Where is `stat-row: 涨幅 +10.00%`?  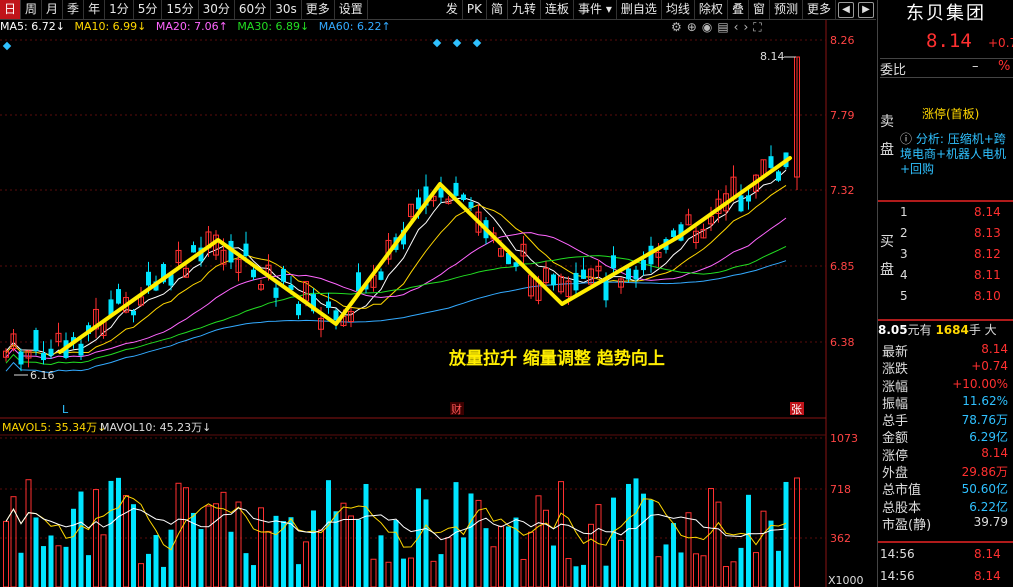
stat-row: 涨幅 +10.00% is located at coordinates (946, 385).